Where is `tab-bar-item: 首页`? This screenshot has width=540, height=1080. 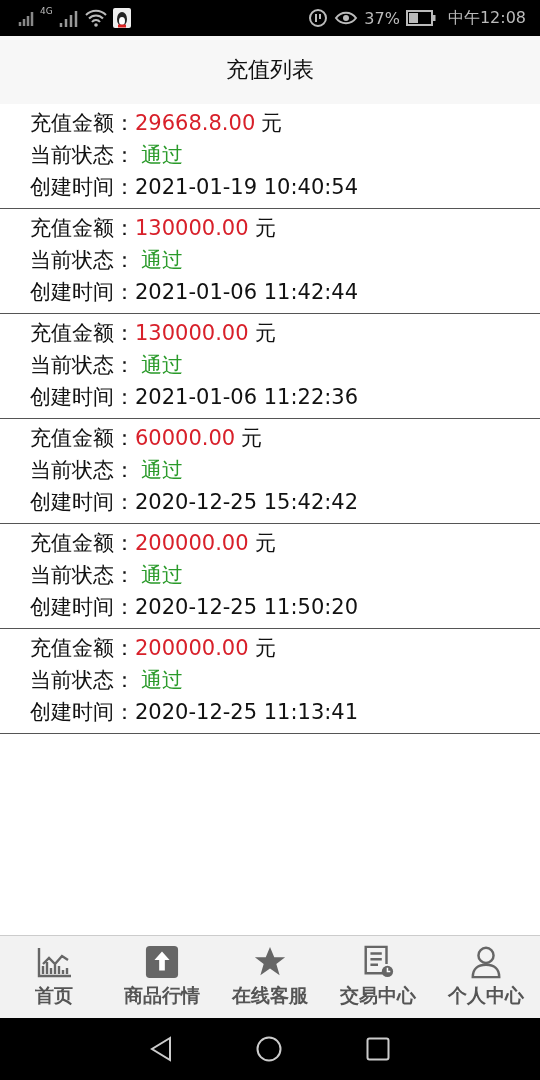 tab-bar-item: 首页 is located at coordinates (54, 977).